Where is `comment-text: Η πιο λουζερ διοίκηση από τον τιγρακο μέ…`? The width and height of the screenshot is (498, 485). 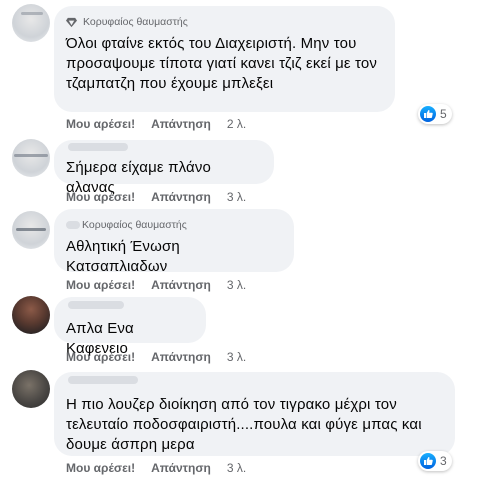 comment-text: Η πιο λουζερ διοίκηση από τον τιγρακο μέ… is located at coordinates (244, 424).